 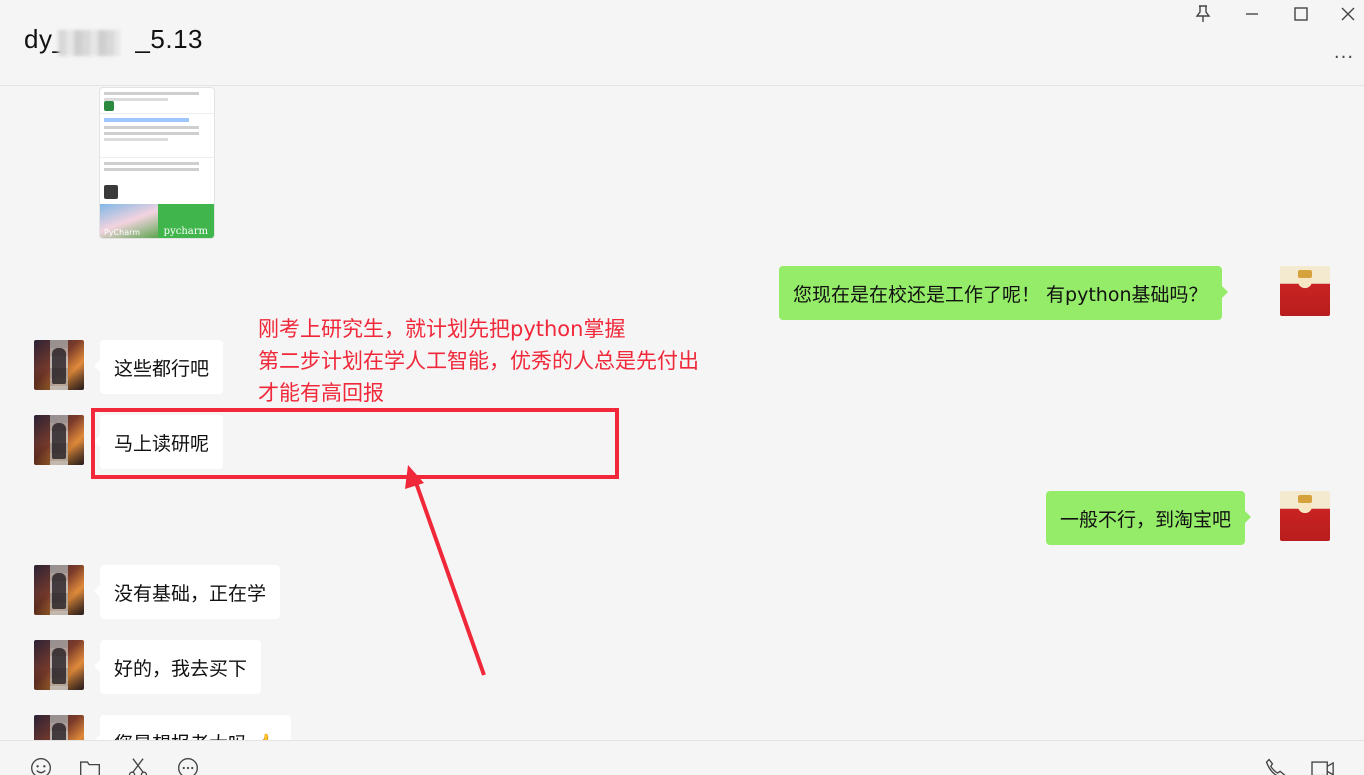 What do you see at coordinates (1321, 766) in the screenshot?
I see `video-call-icon` at bounding box center [1321, 766].